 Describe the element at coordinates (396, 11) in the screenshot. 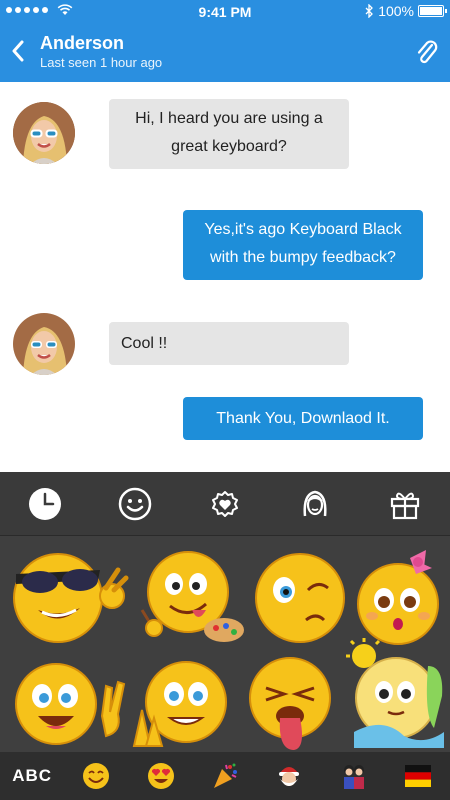

I see `battery-percent: 100%` at that location.